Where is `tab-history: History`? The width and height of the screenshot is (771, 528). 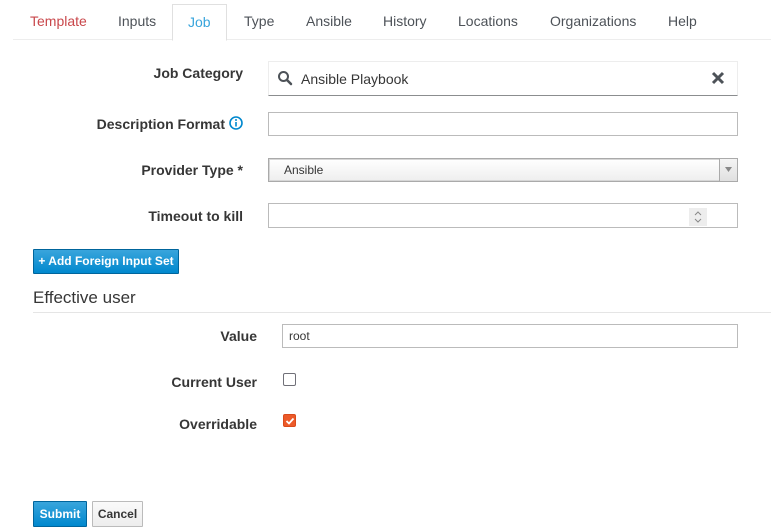
tab-history: History is located at coordinates (405, 22).